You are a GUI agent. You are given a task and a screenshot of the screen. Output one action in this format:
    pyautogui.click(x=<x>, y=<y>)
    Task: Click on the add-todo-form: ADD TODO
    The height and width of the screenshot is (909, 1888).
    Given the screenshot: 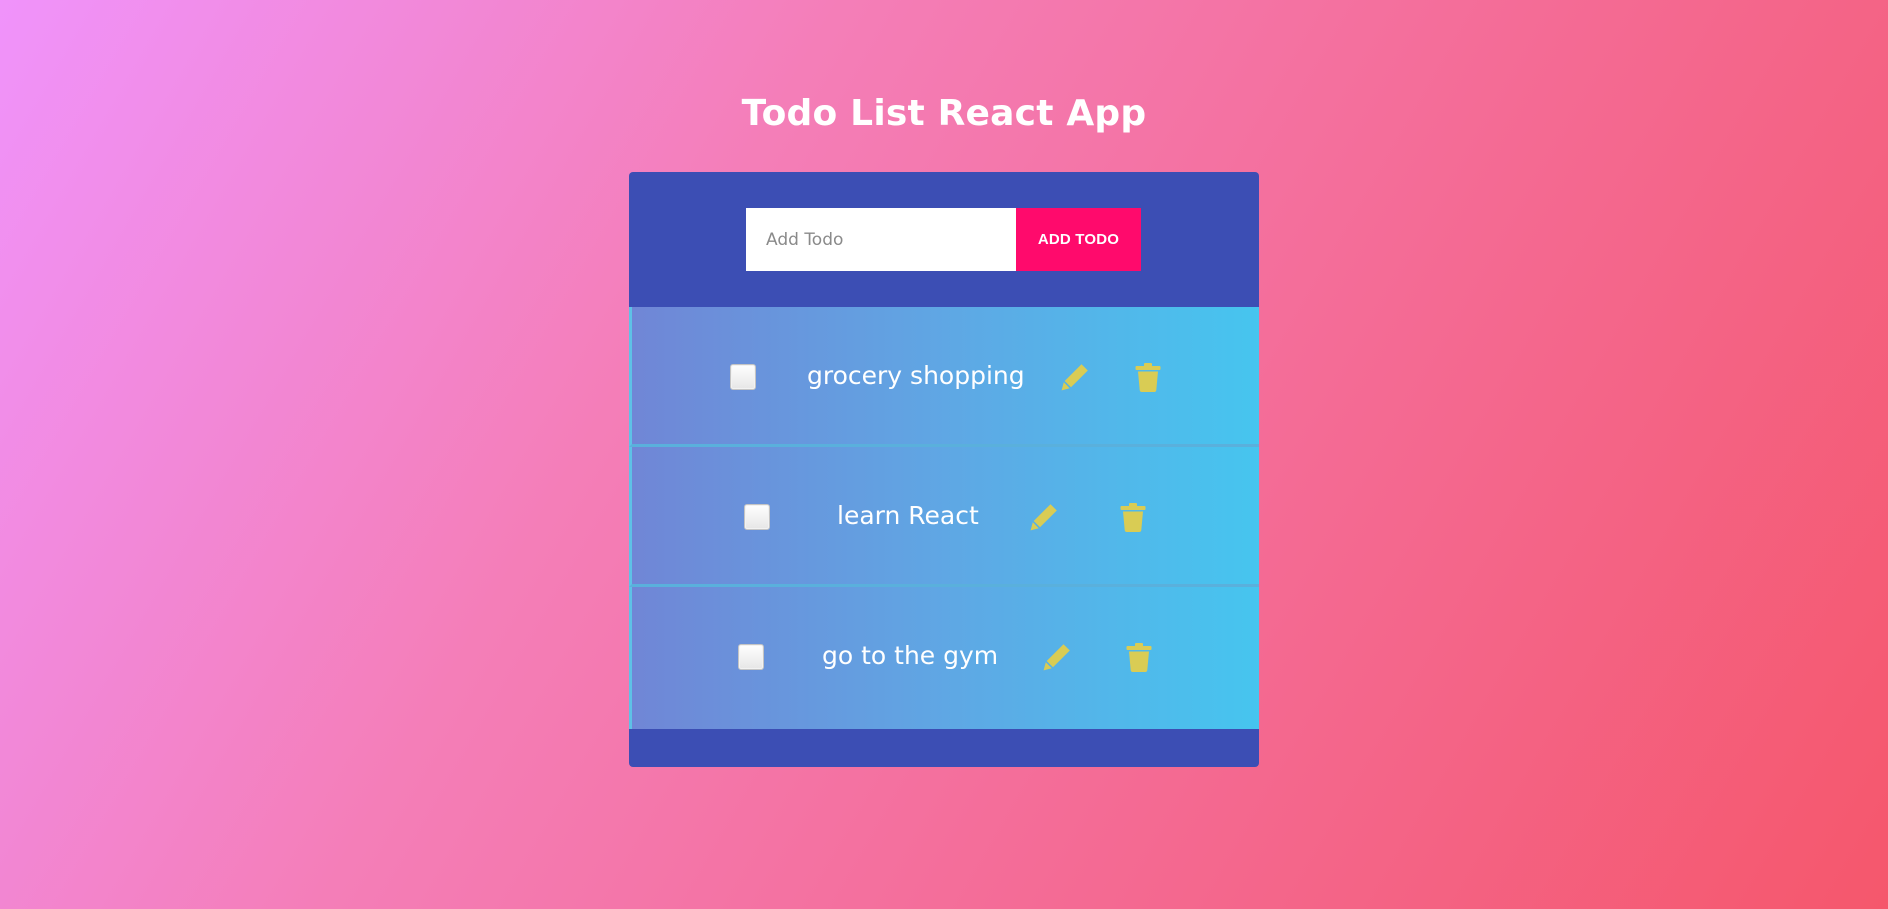 What is the action you would take?
    pyautogui.click(x=943, y=239)
    